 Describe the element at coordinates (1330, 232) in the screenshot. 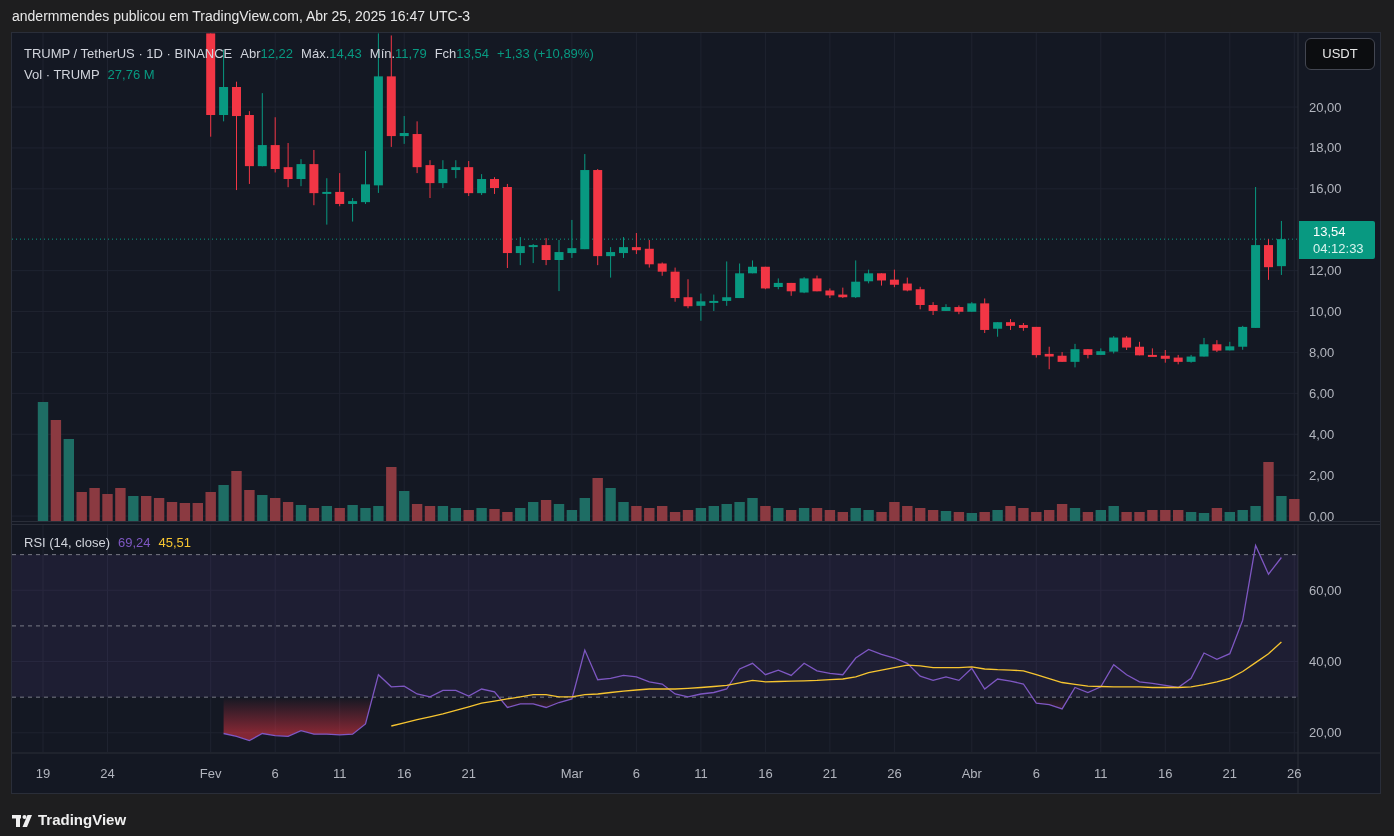

I see `last-price: 13,54` at that location.